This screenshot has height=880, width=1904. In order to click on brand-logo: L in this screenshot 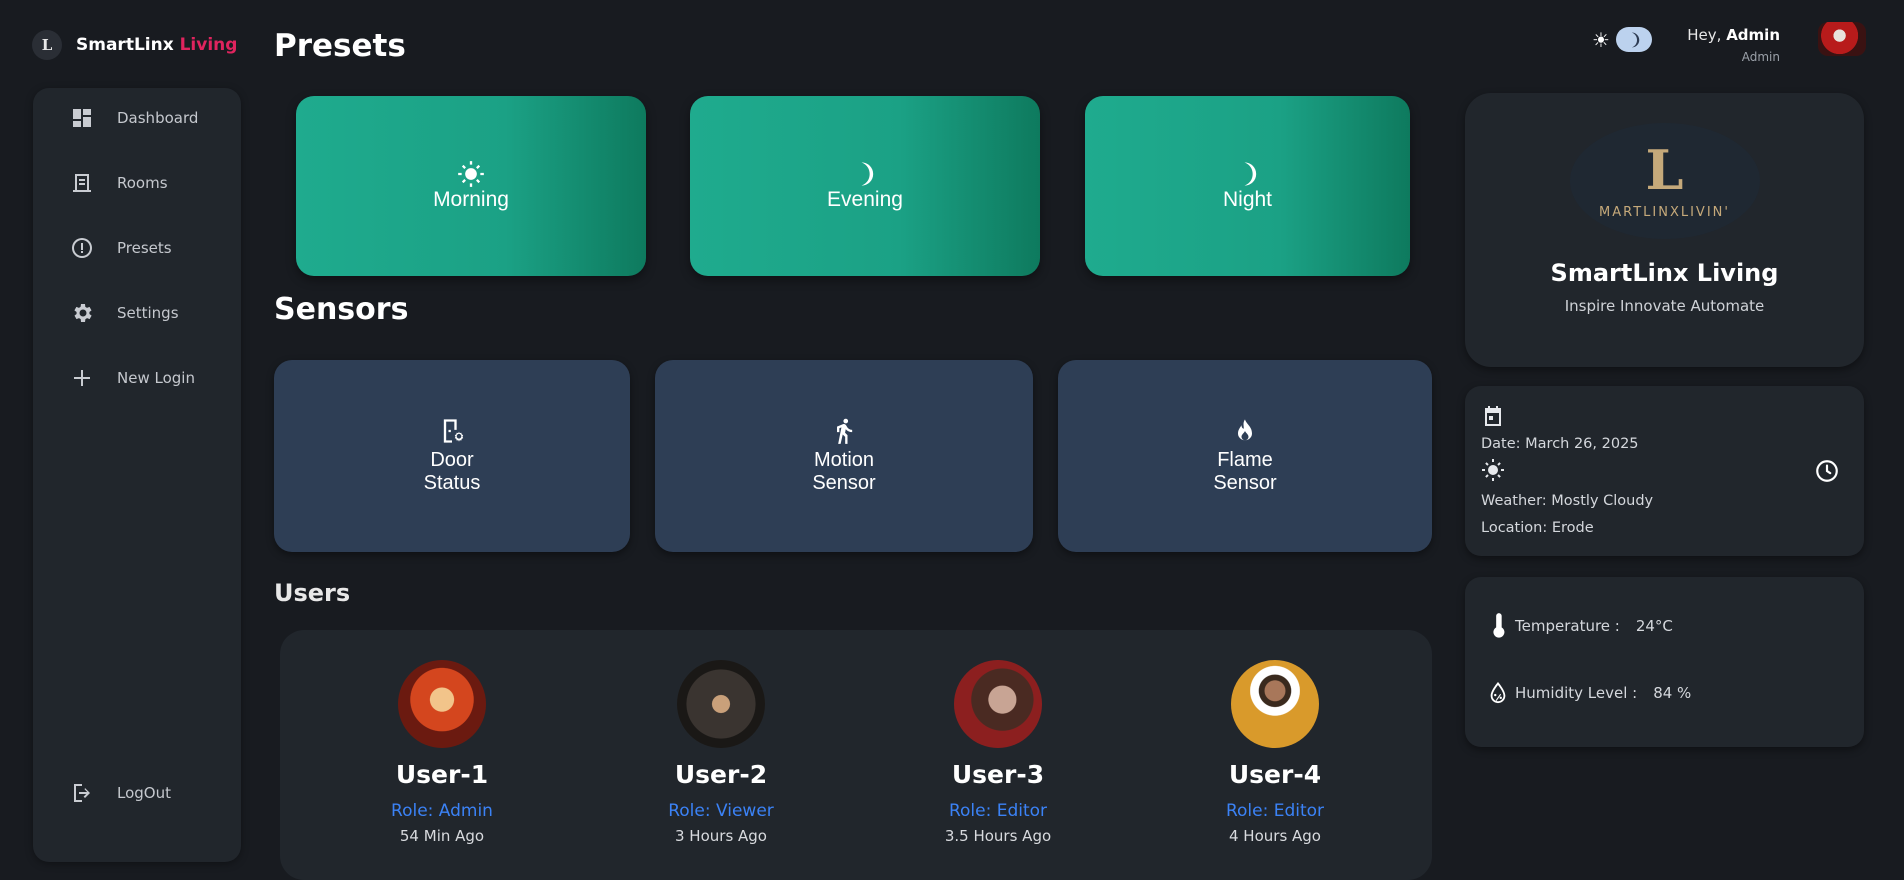, I will do `click(47, 45)`.